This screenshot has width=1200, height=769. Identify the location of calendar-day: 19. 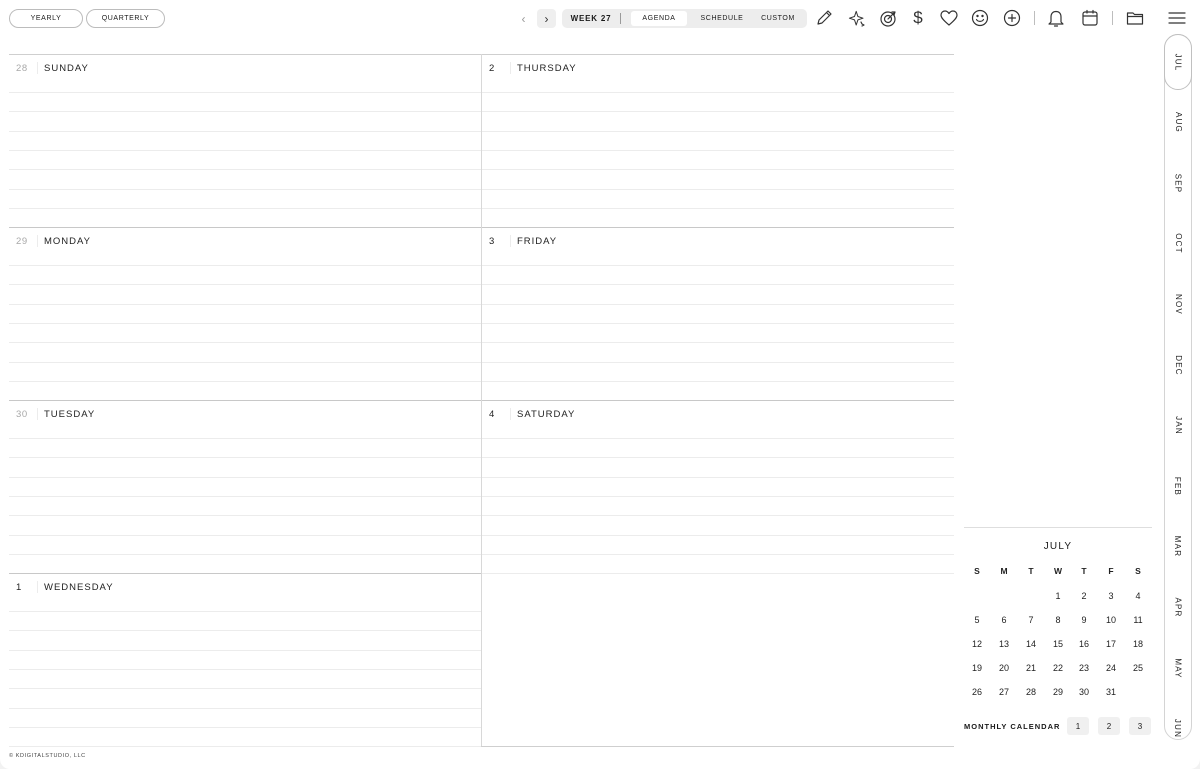
(977, 668).